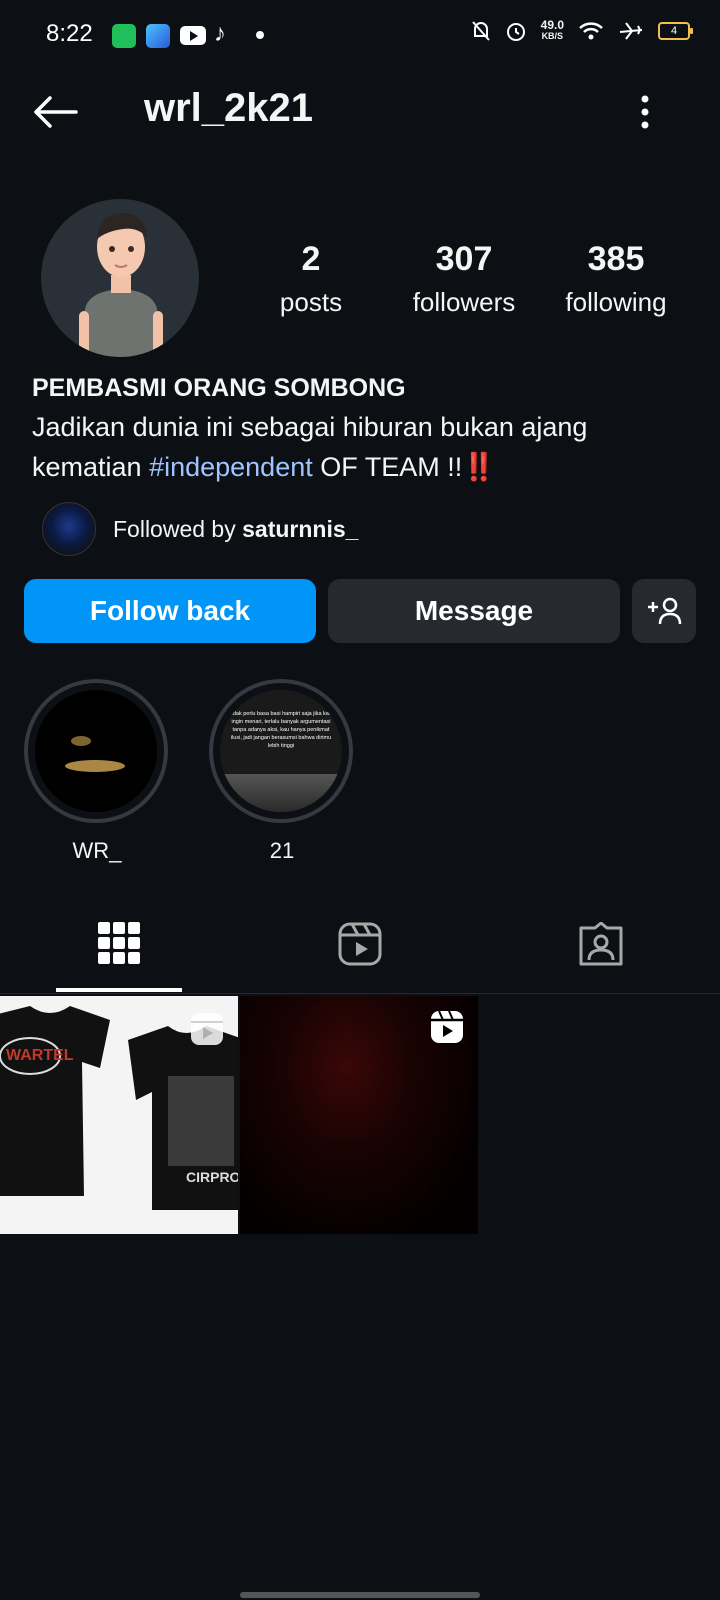 This screenshot has width=720, height=1600. Describe the element at coordinates (178, 529) in the screenshot. I see `followed-by-prefix: Followed by` at that location.